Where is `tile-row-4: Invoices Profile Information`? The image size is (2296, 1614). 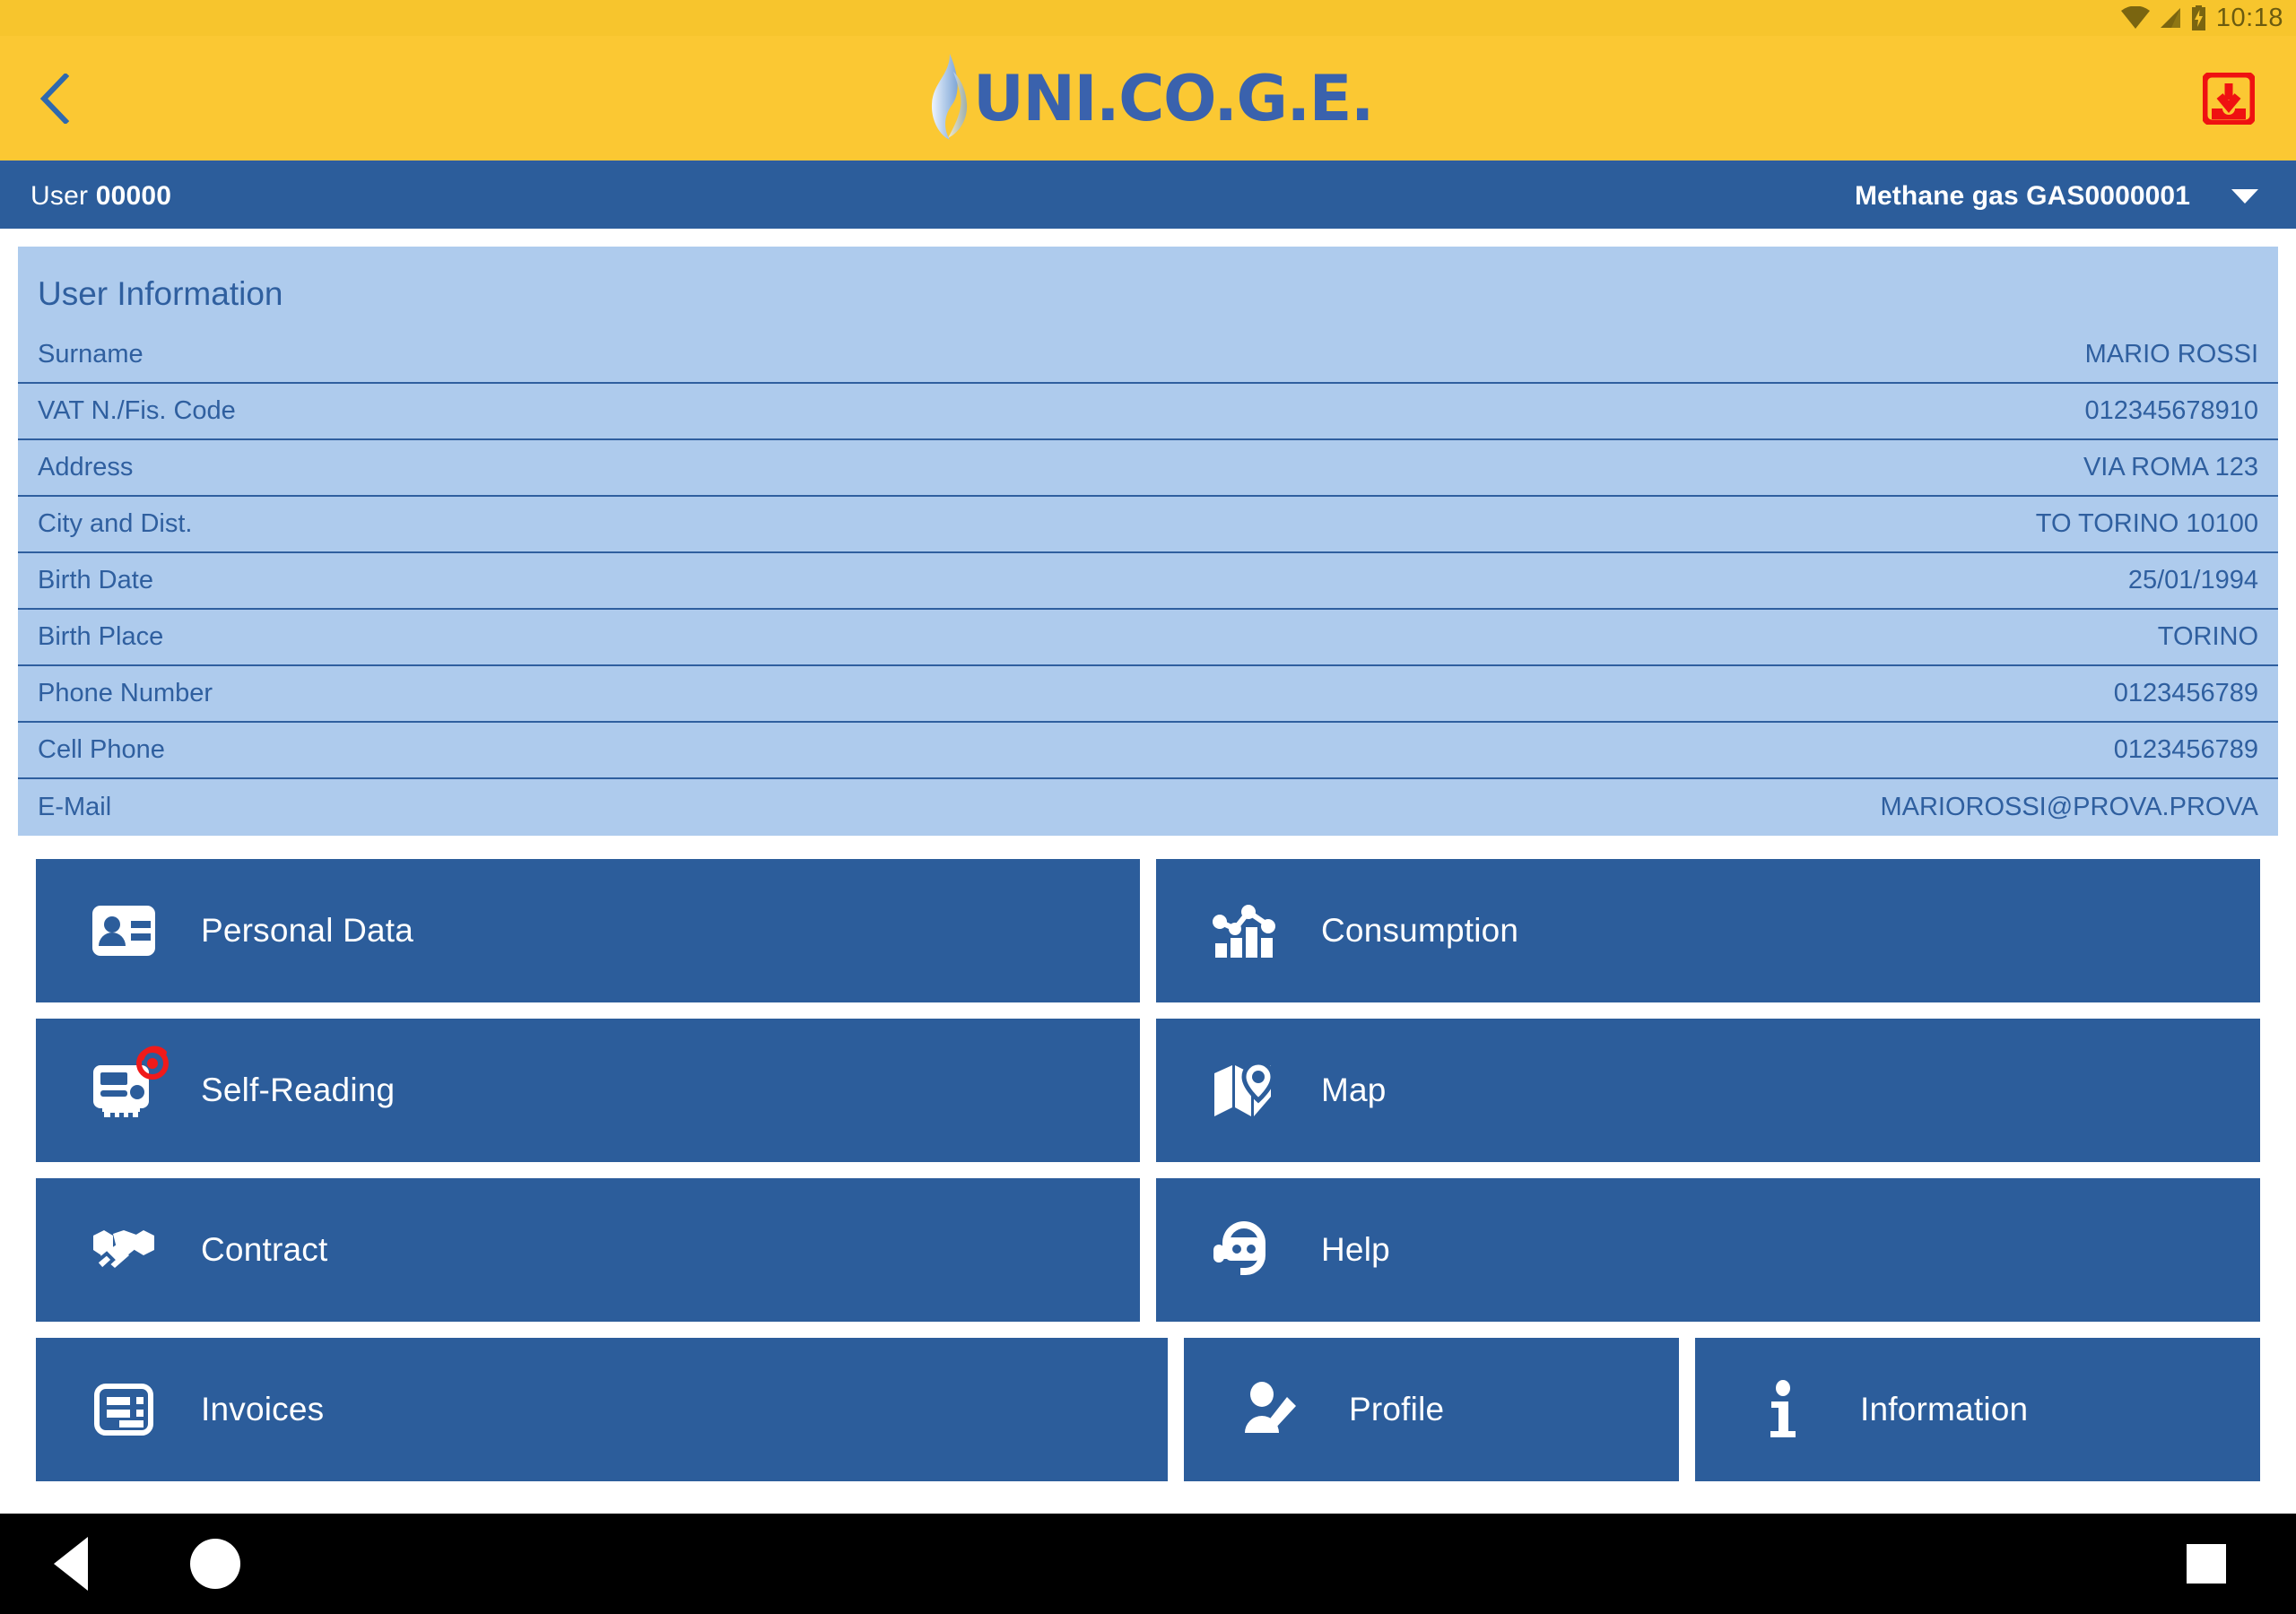
tile-row-4: Invoices Profile Information is located at coordinates (1148, 1409).